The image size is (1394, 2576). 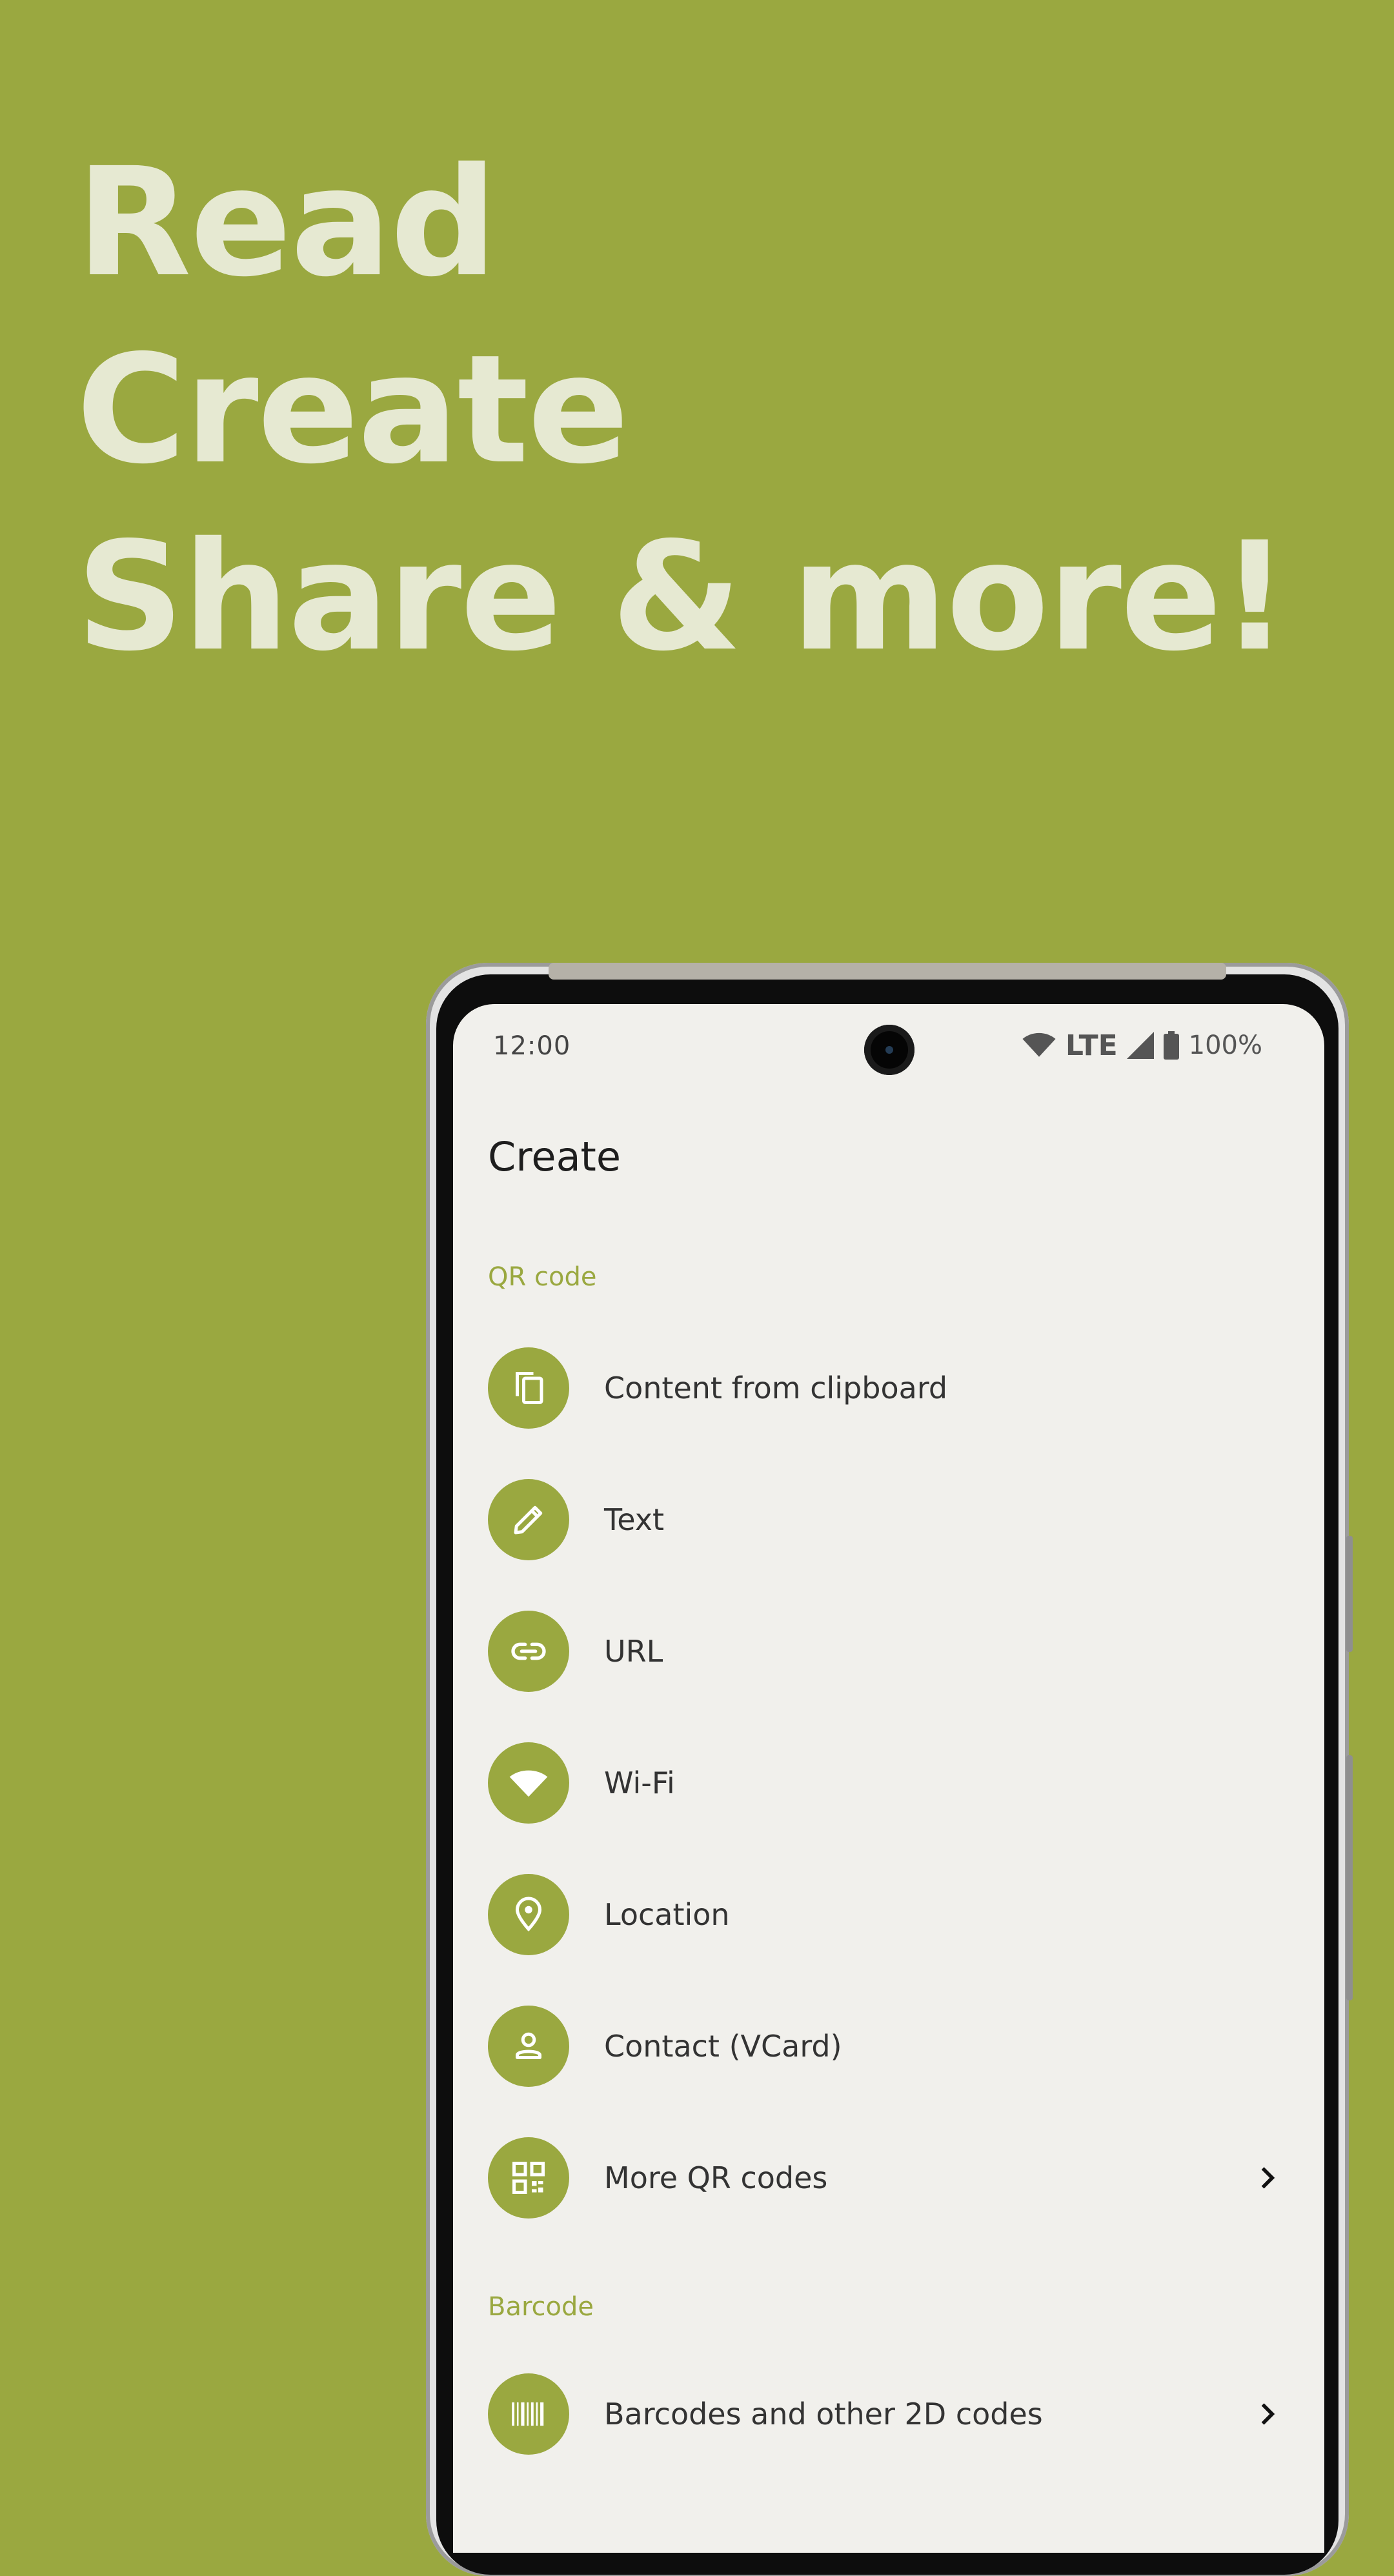 What do you see at coordinates (554, 1156) in the screenshot?
I see `page-title: Create` at bounding box center [554, 1156].